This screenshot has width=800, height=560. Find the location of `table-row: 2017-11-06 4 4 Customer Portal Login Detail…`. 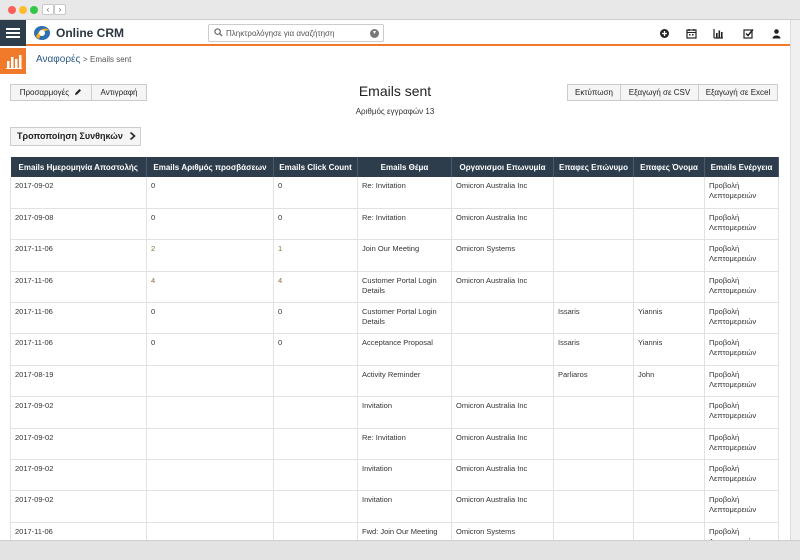

table-row: 2017-11-06 4 4 Customer Portal Login Detail… is located at coordinates (394, 287).